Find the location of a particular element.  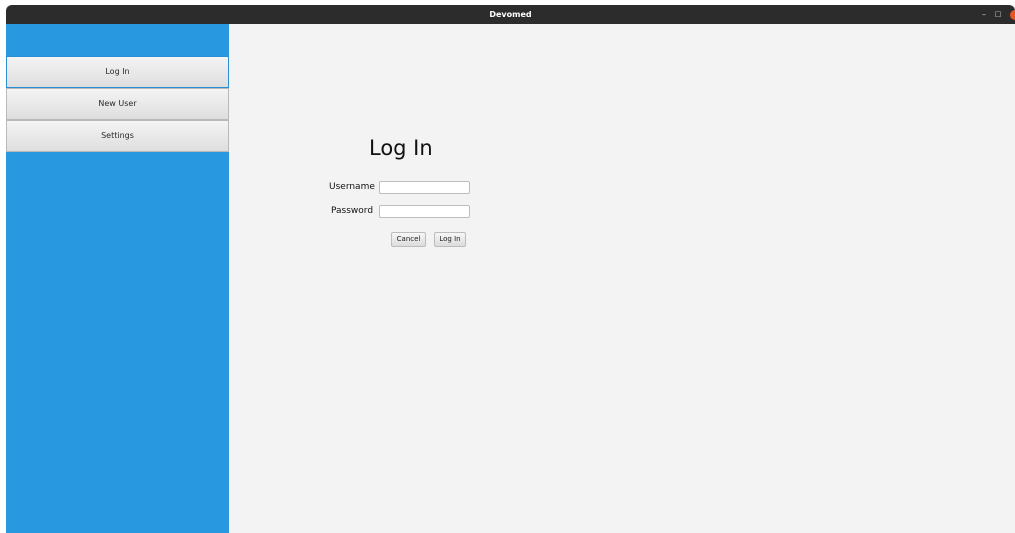

cancel-button: Cancel is located at coordinates (408, 239).